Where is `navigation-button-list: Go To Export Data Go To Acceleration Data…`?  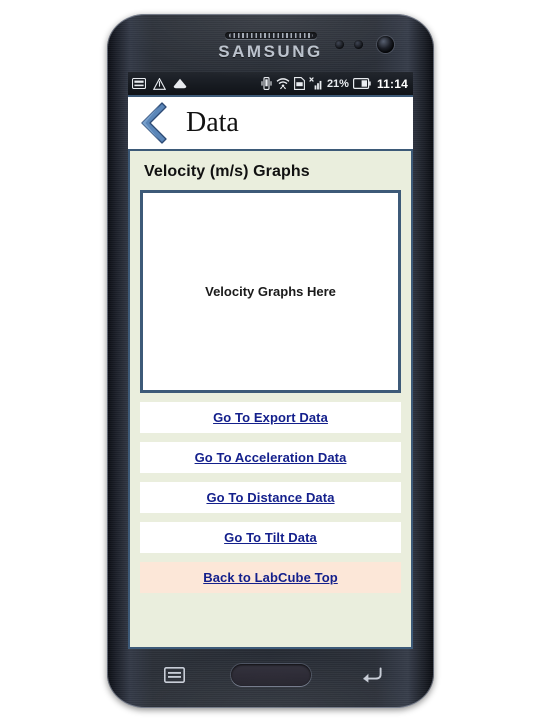
navigation-button-list: Go To Export Data Go To Acceleration Data… is located at coordinates (270, 497).